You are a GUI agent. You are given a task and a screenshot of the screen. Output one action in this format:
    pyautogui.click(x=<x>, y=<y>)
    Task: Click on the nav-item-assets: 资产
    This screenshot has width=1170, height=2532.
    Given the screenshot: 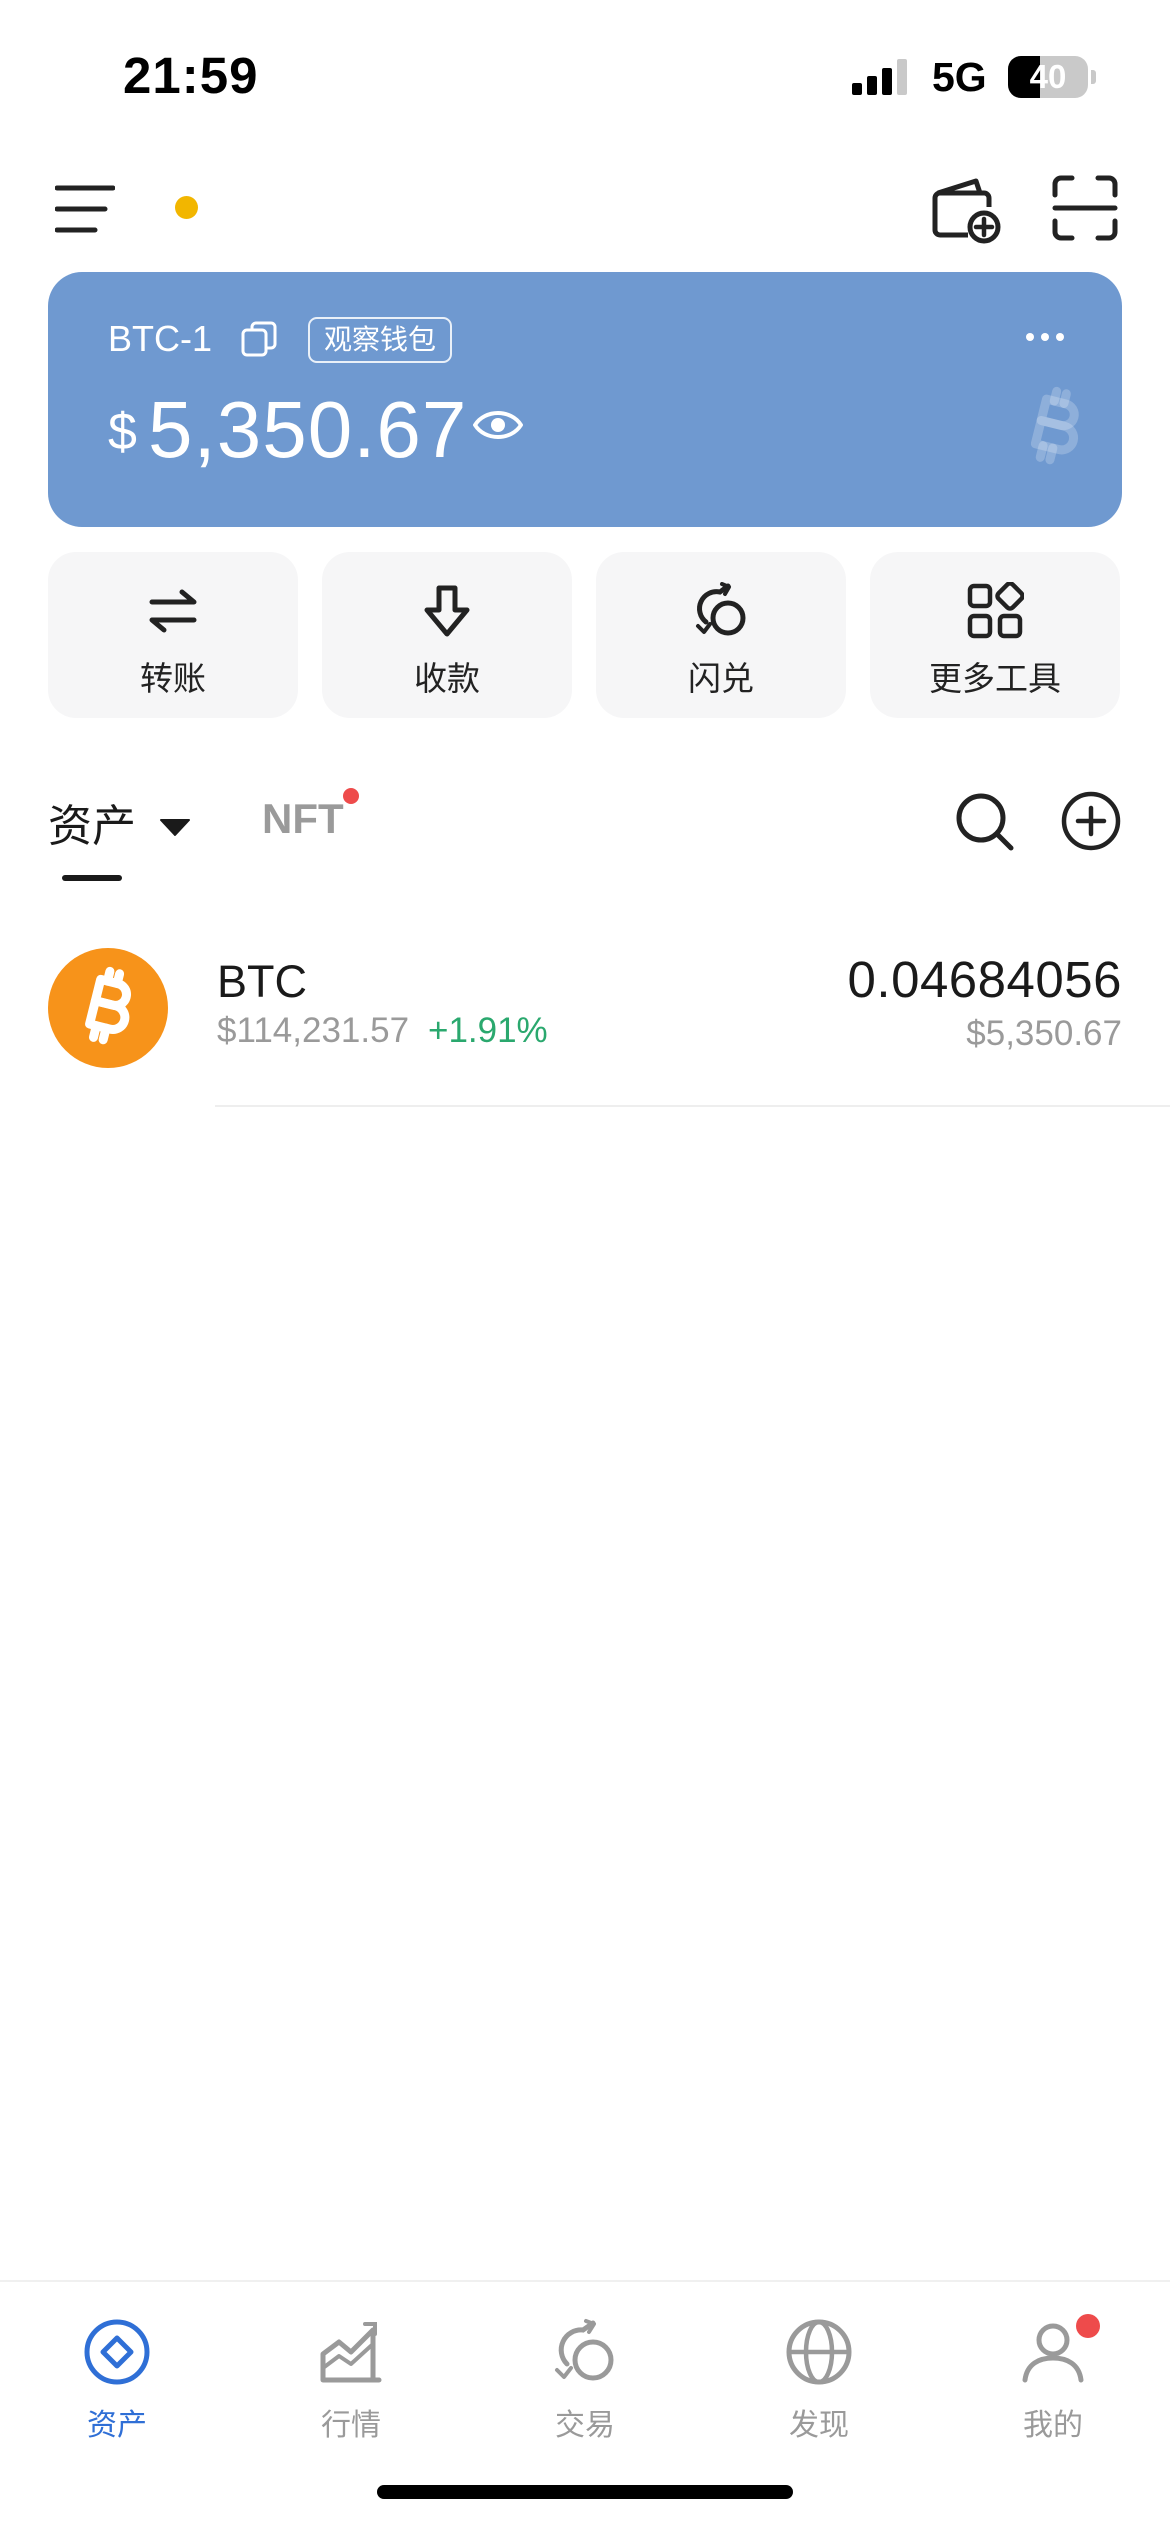 What is the action you would take?
    pyautogui.click(x=117, y=2379)
    